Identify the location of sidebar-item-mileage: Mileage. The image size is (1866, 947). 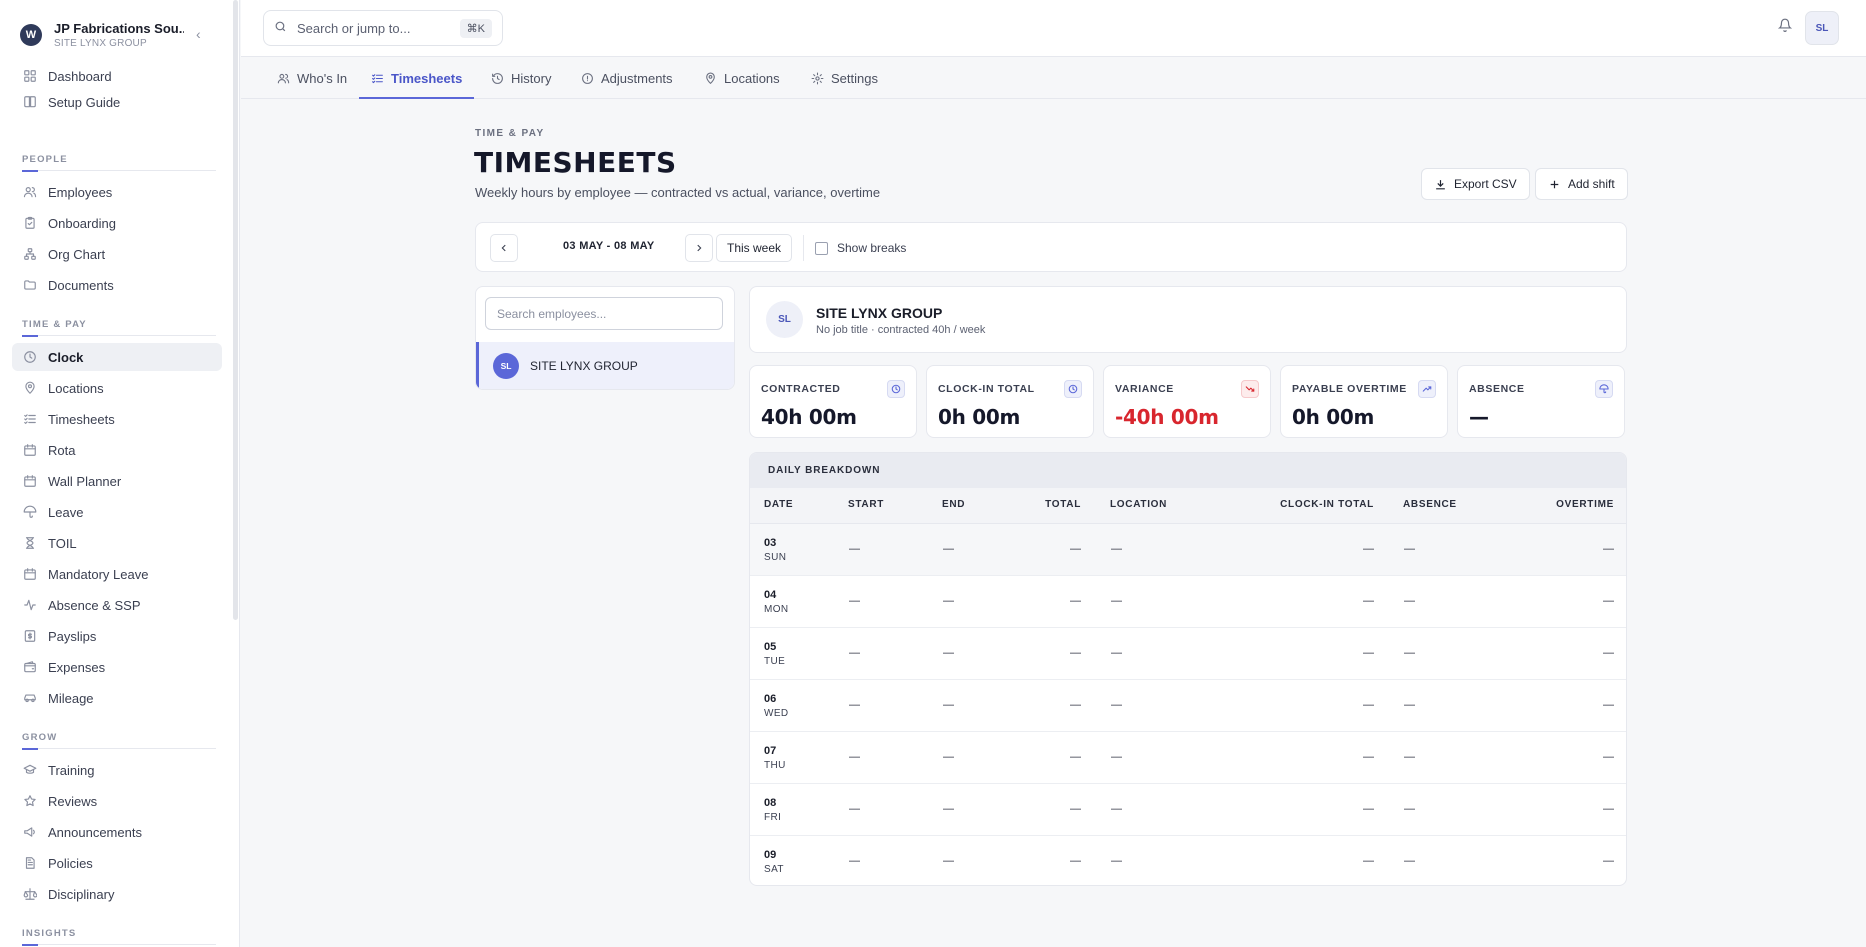
(117, 698).